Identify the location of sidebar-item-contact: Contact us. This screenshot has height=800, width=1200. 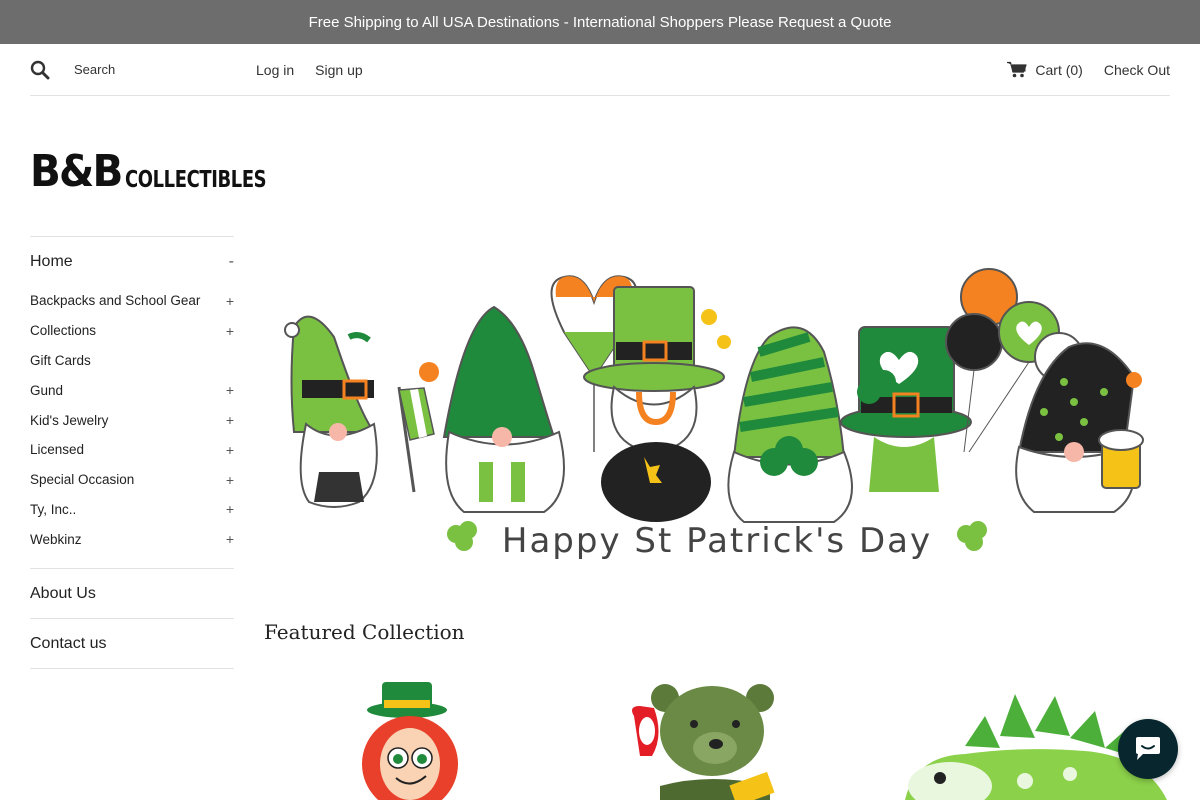
(132, 643).